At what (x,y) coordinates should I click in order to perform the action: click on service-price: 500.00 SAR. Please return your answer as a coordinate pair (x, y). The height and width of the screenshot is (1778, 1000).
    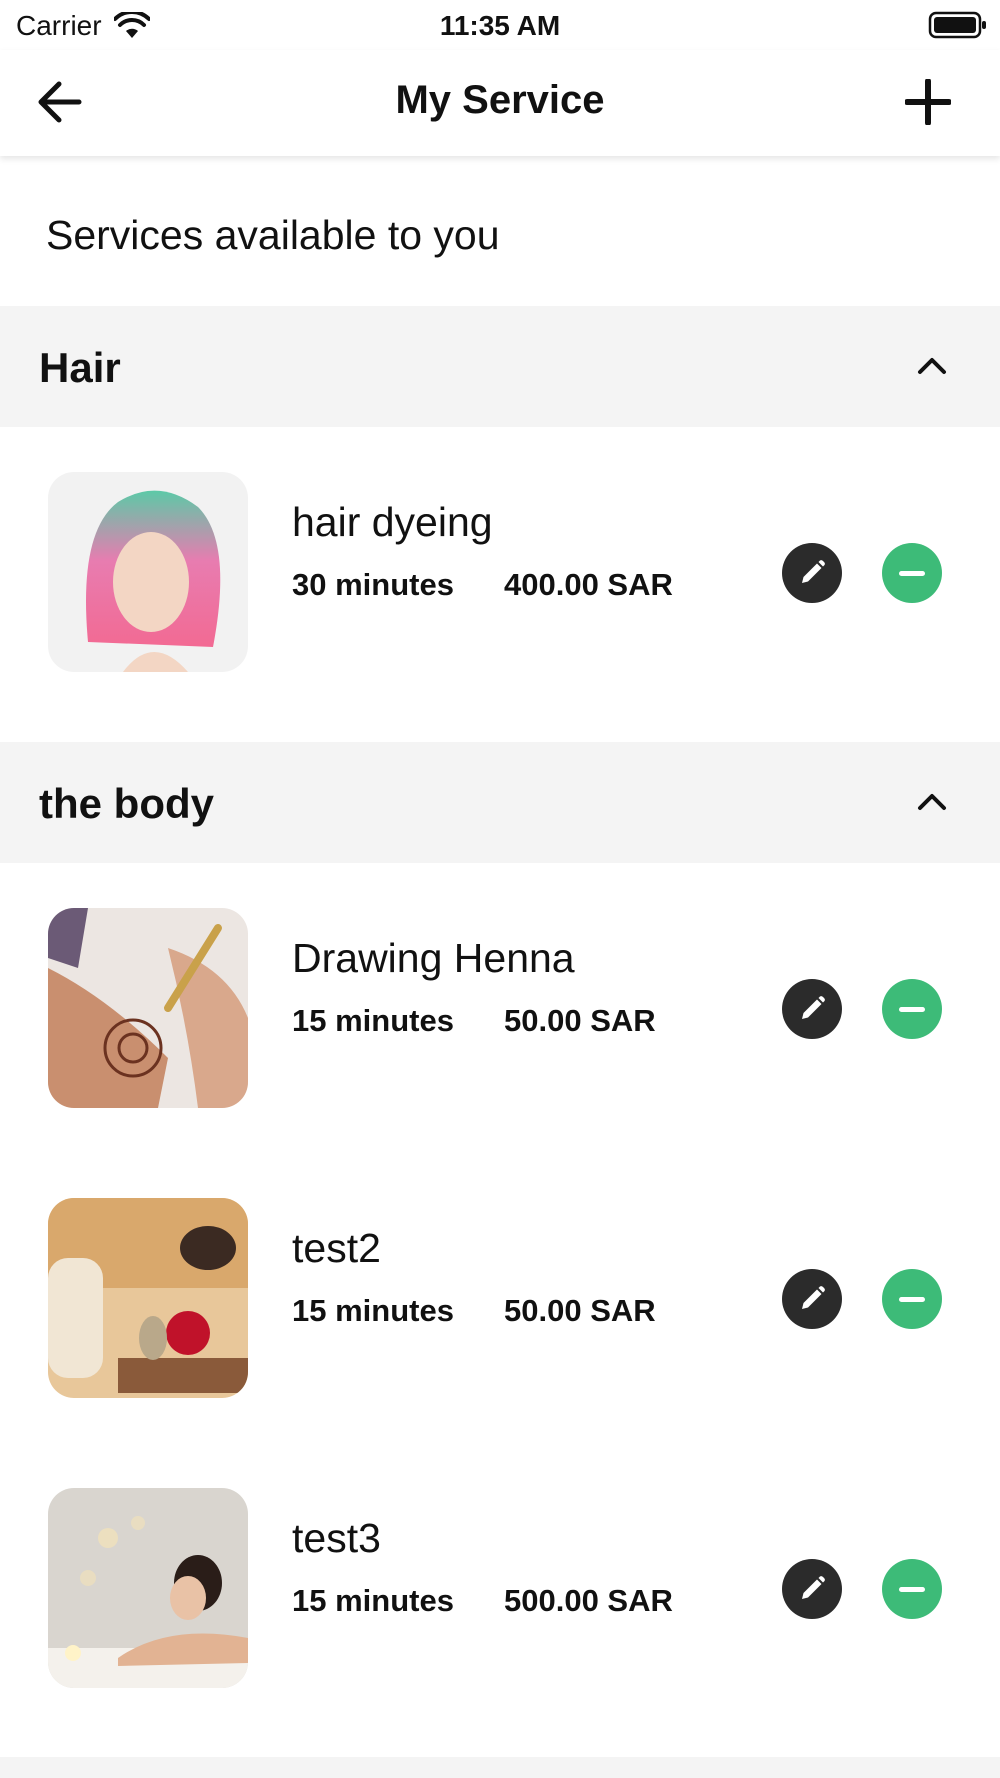
    Looking at the image, I should click on (588, 1600).